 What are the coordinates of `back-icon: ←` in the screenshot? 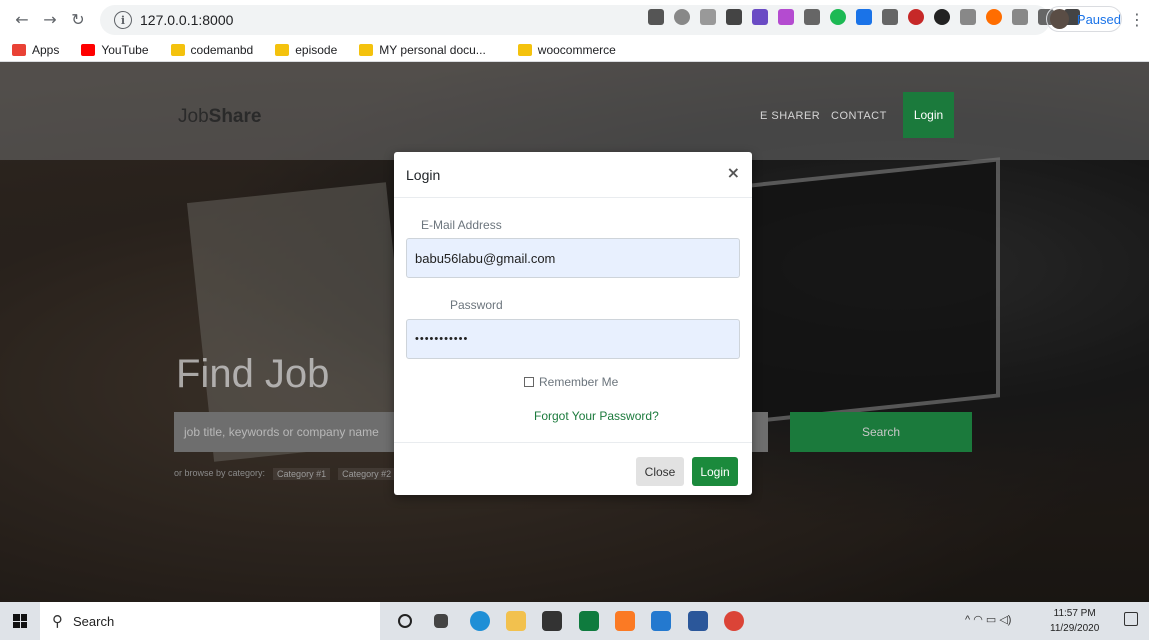 It's located at (22, 19).